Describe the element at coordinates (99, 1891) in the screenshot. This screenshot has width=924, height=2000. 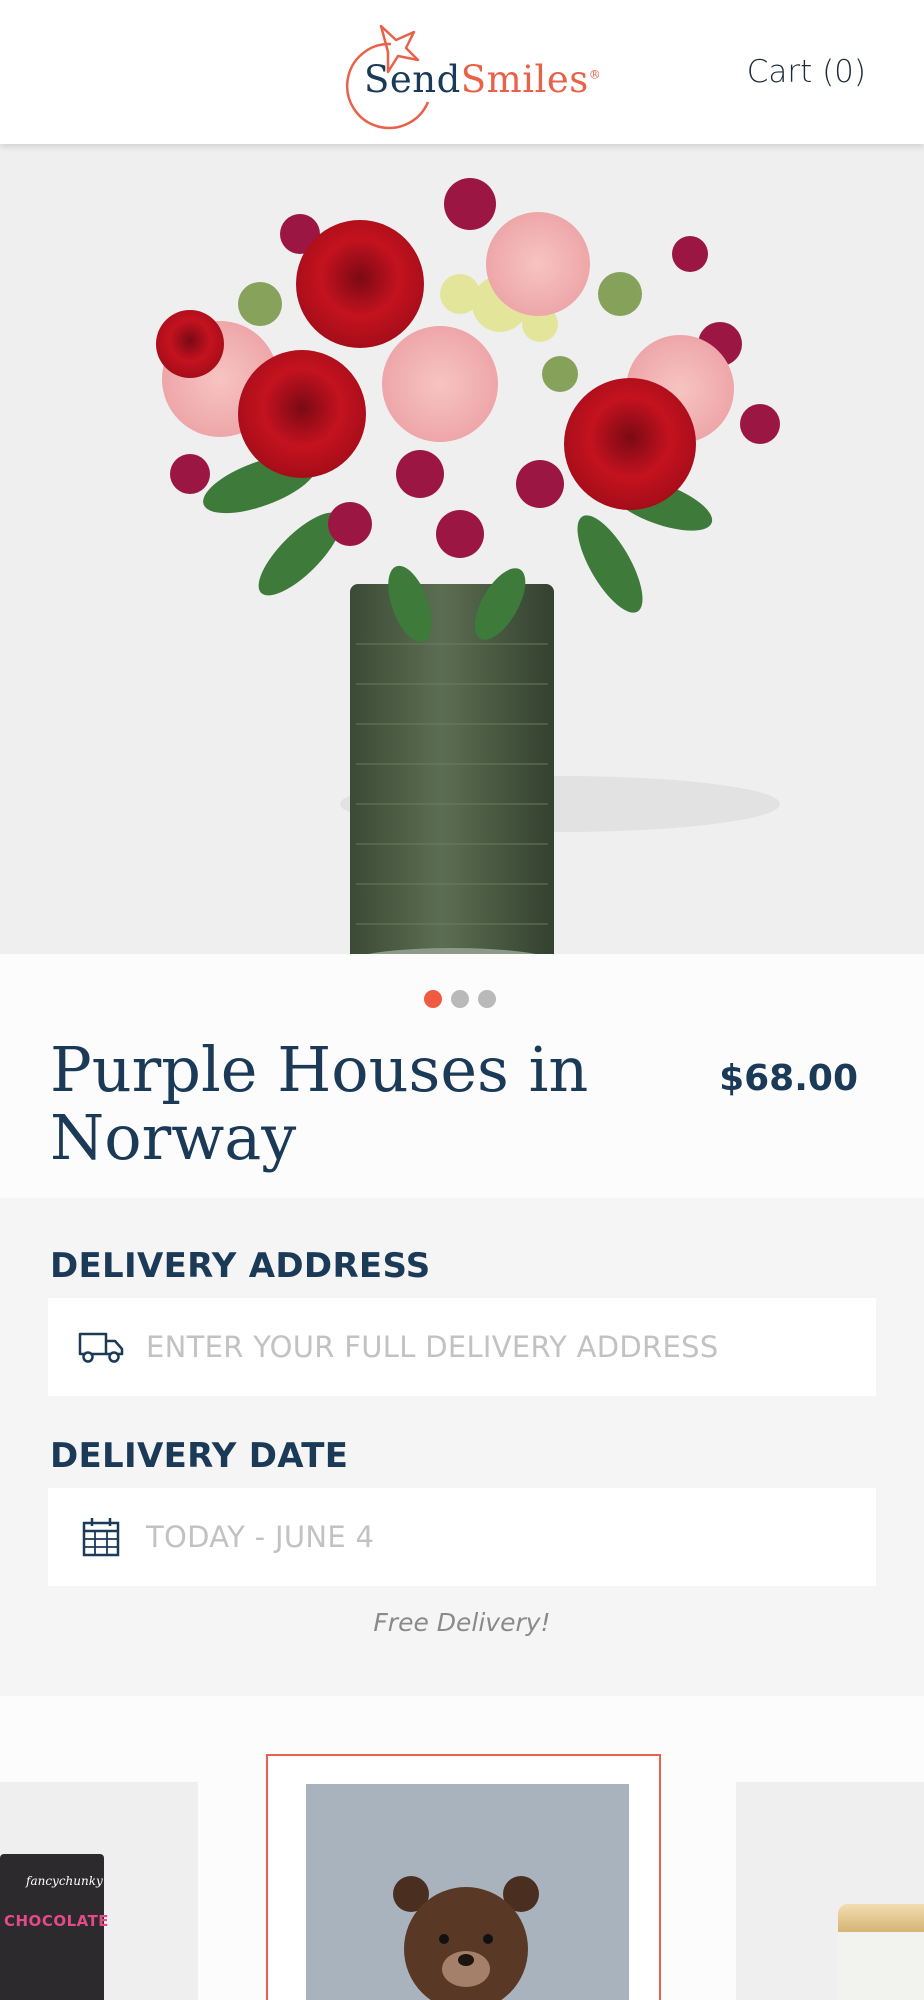
I see `addon-card-chocolate: fancychunky CHOCOLATE` at that location.